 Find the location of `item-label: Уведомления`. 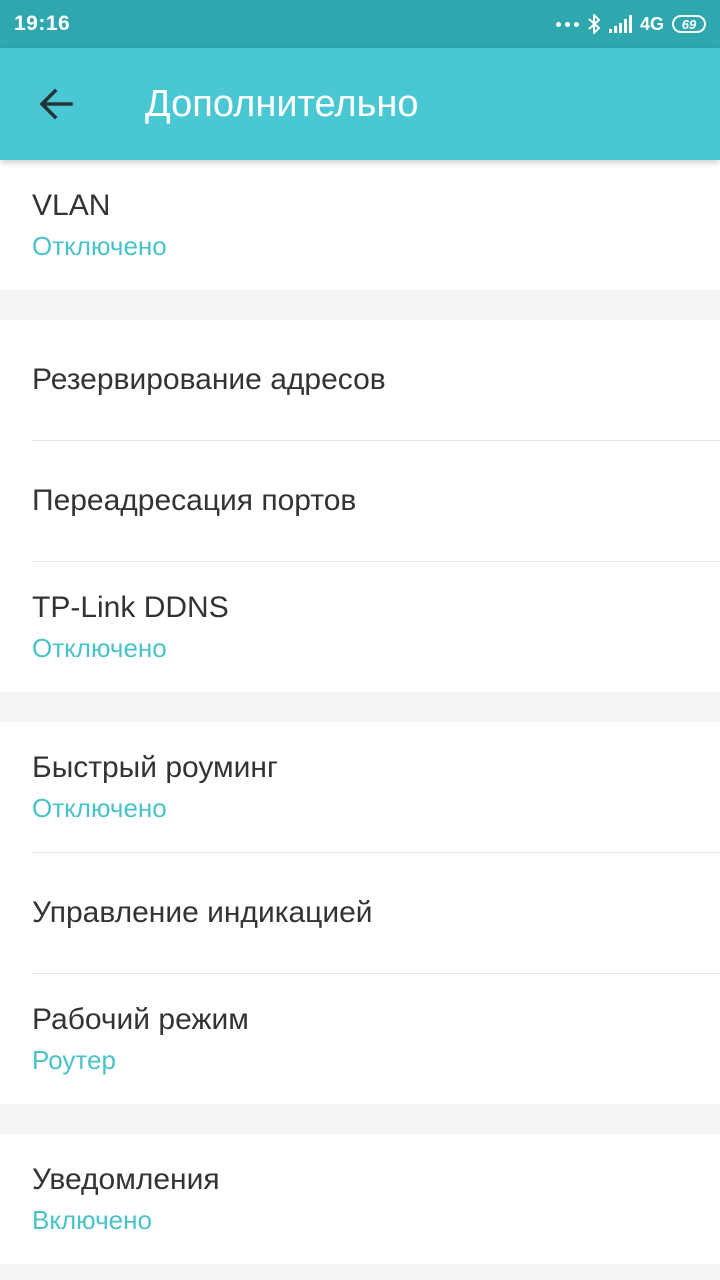

item-label: Уведомления is located at coordinates (126, 1179).